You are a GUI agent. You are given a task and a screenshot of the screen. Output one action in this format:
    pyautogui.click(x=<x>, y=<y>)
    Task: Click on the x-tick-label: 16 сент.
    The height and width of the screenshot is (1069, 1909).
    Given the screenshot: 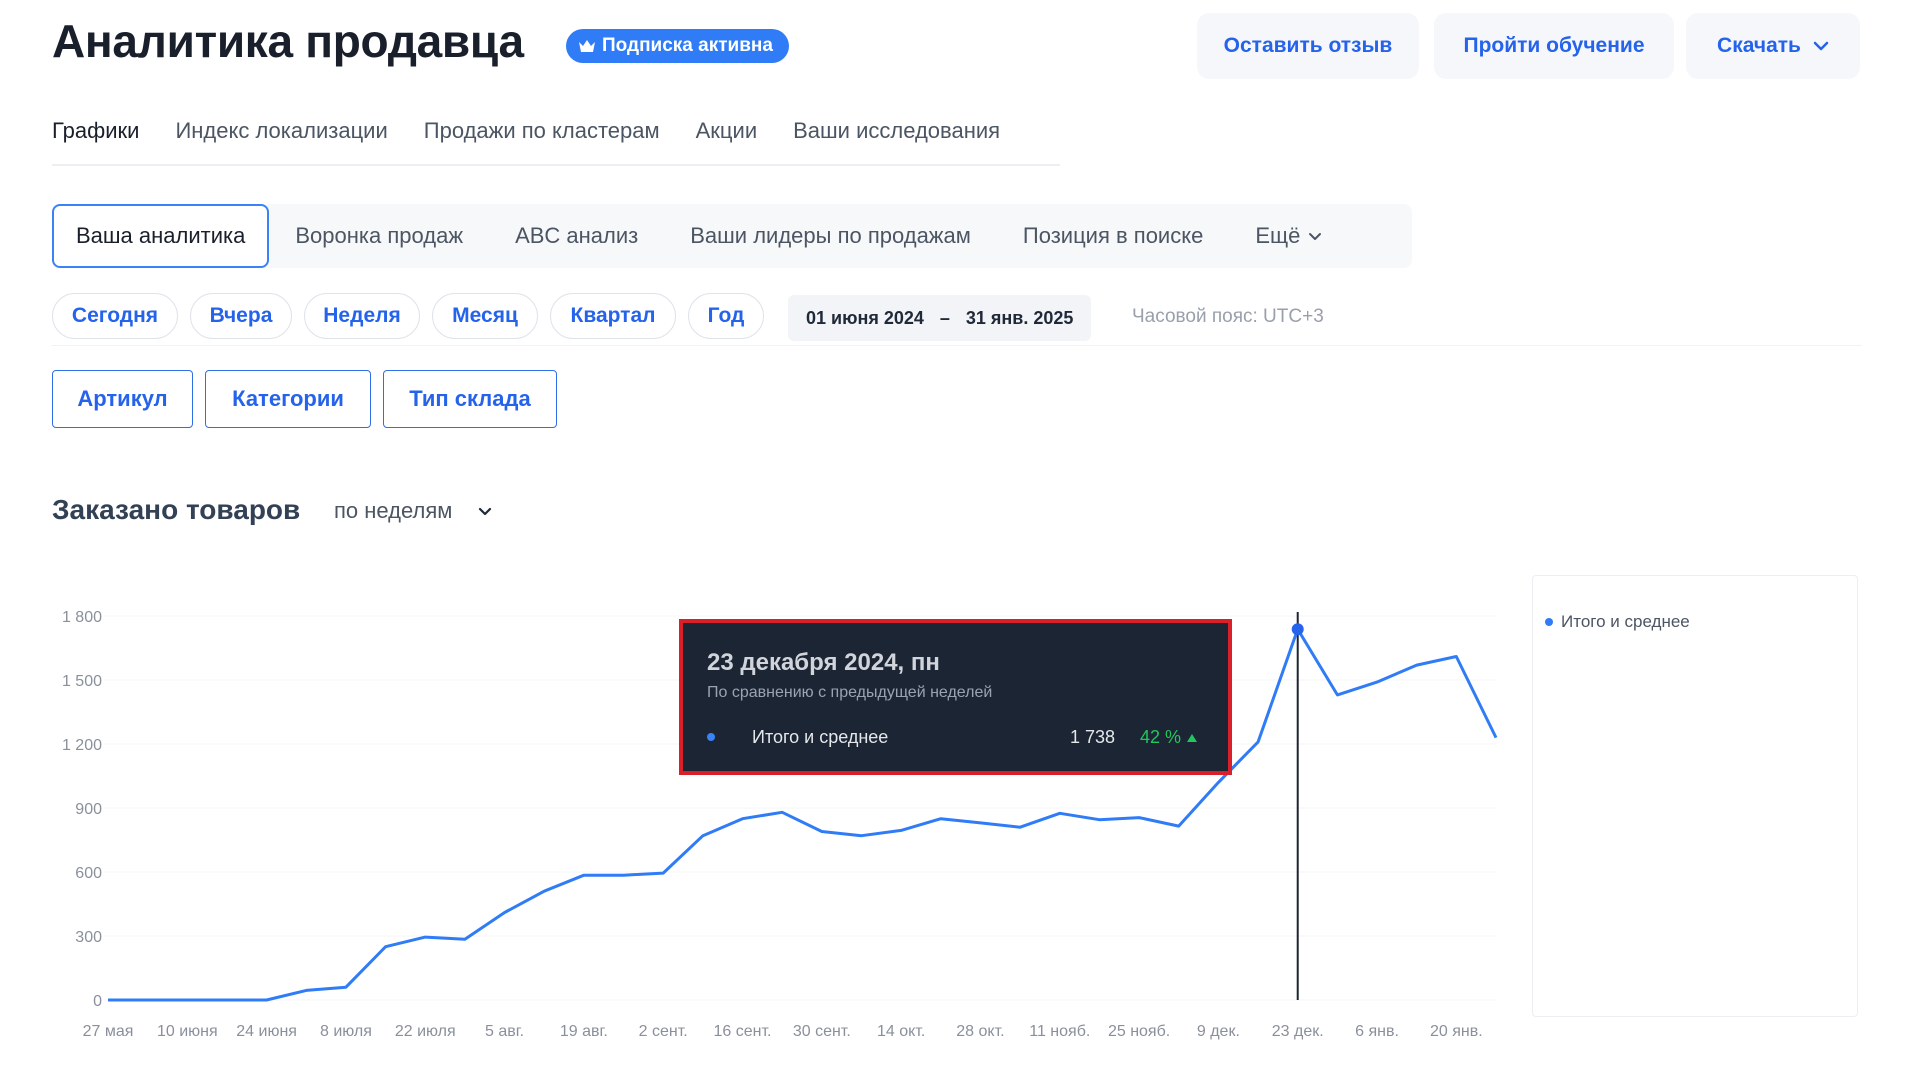 What is the action you would take?
    pyautogui.click(x=743, y=1031)
    